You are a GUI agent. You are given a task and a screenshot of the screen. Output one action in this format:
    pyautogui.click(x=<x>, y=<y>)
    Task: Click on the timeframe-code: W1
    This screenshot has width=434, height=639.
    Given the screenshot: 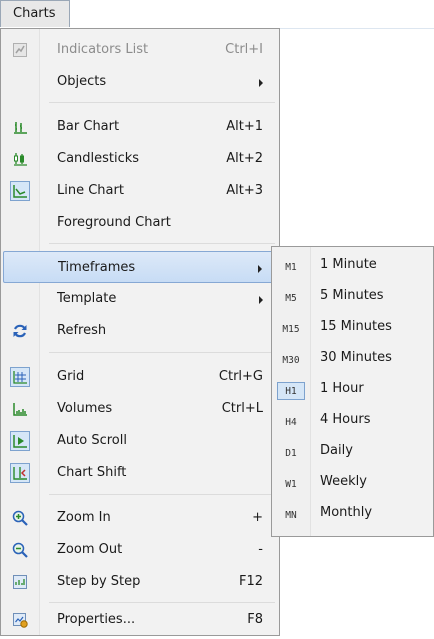 What is the action you would take?
    pyautogui.click(x=291, y=484)
    